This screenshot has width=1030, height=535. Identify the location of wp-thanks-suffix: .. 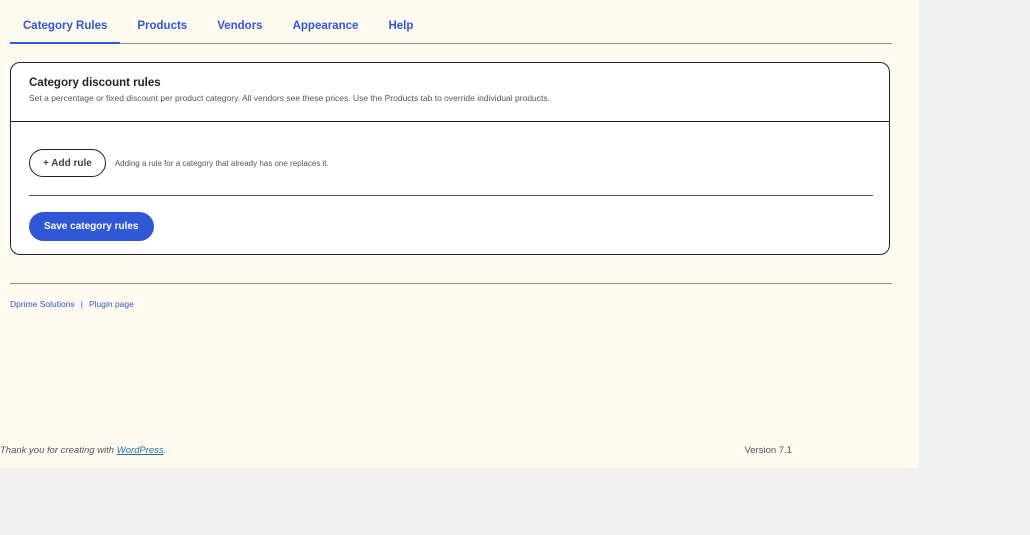
(165, 450).